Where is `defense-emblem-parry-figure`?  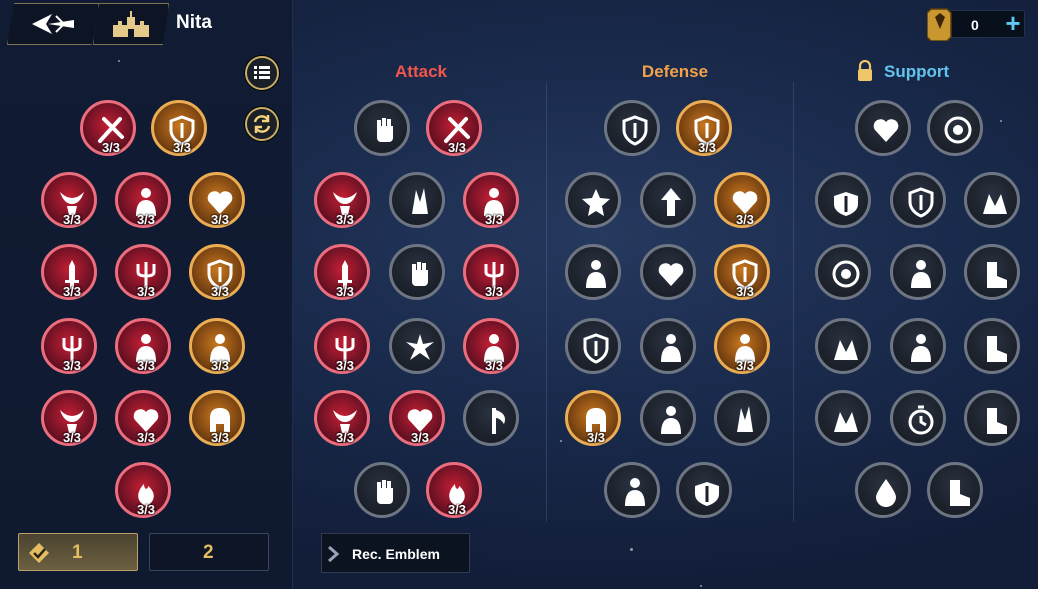 defense-emblem-parry-figure is located at coordinates (593, 272).